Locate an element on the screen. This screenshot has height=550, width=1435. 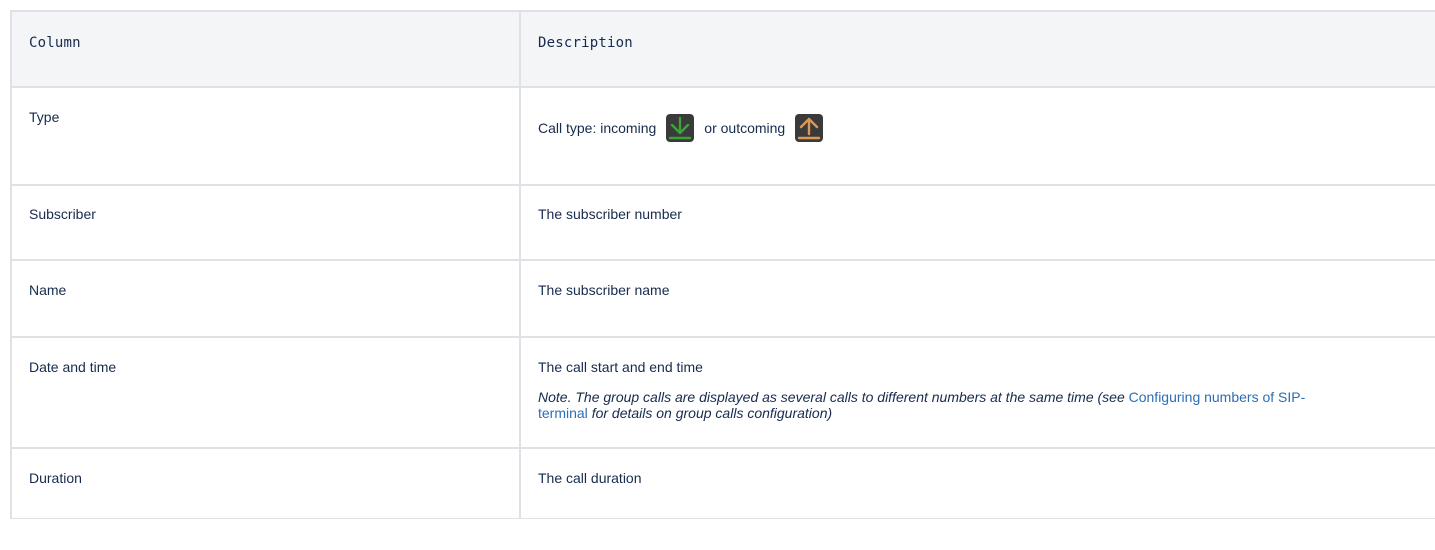
row-description-cell: Call type: incoming or outcoming is located at coordinates (977, 136).